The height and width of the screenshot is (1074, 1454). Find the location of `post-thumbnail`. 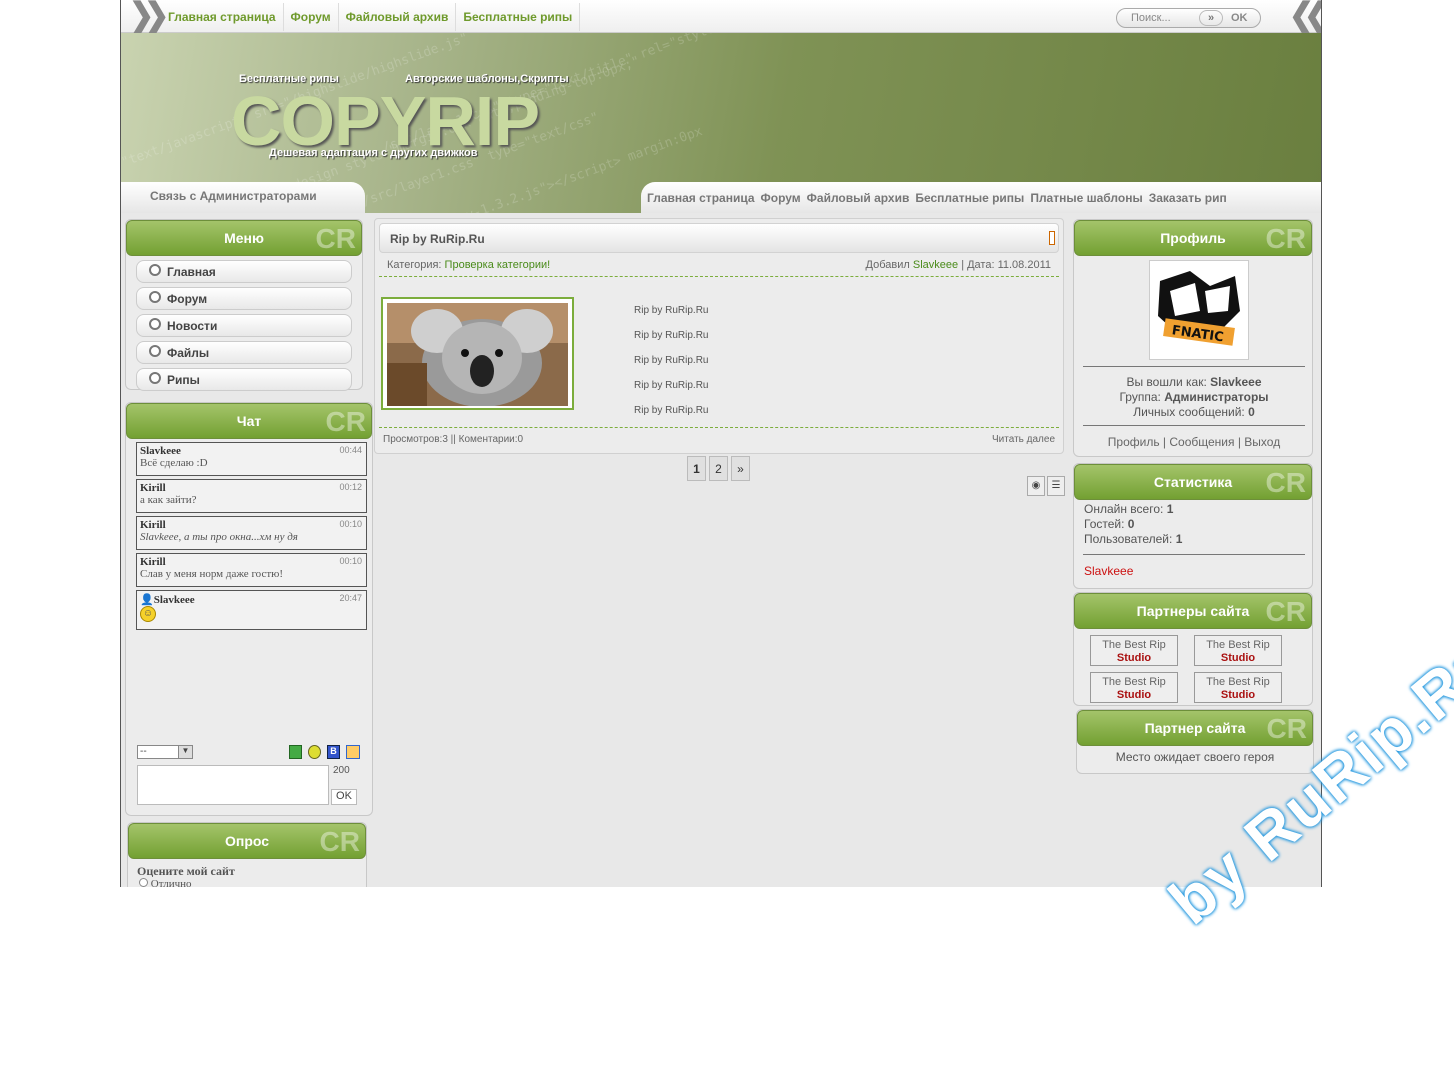

post-thumbnail is located at coordinates (477, 353).